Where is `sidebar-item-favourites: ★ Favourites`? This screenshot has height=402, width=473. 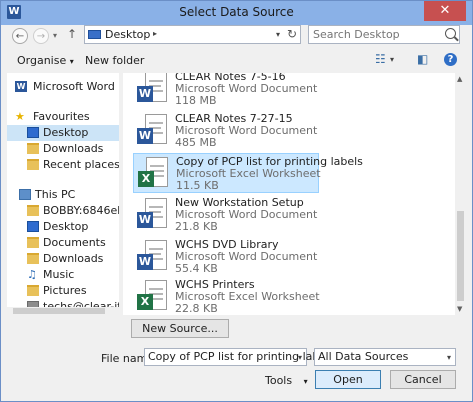
sidebar-item-favourites: ★ Favourites is located at coordinates (63, 117).